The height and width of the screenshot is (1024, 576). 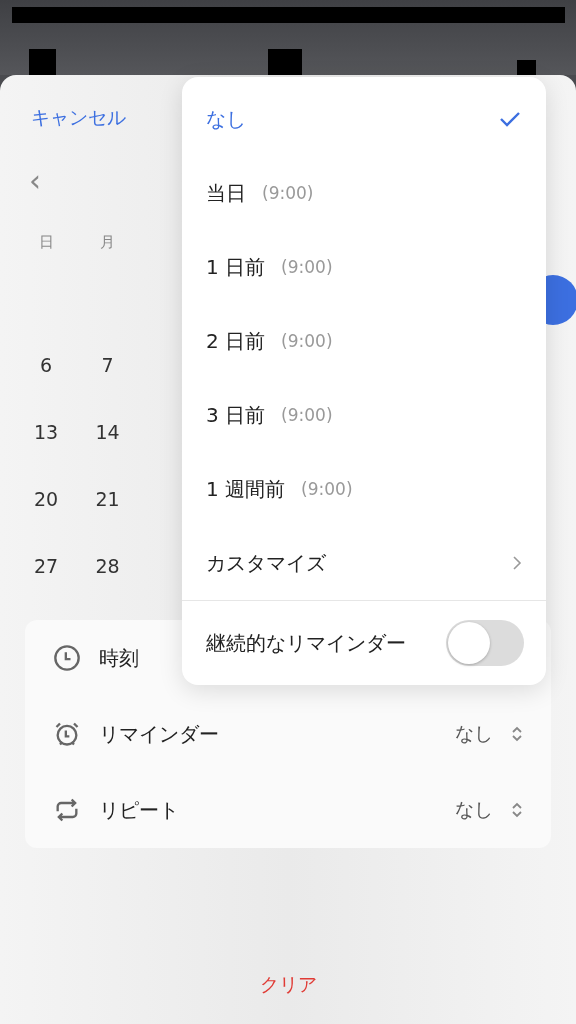 I want to click on setting-label: 時刻, so click(x=119, y=658).